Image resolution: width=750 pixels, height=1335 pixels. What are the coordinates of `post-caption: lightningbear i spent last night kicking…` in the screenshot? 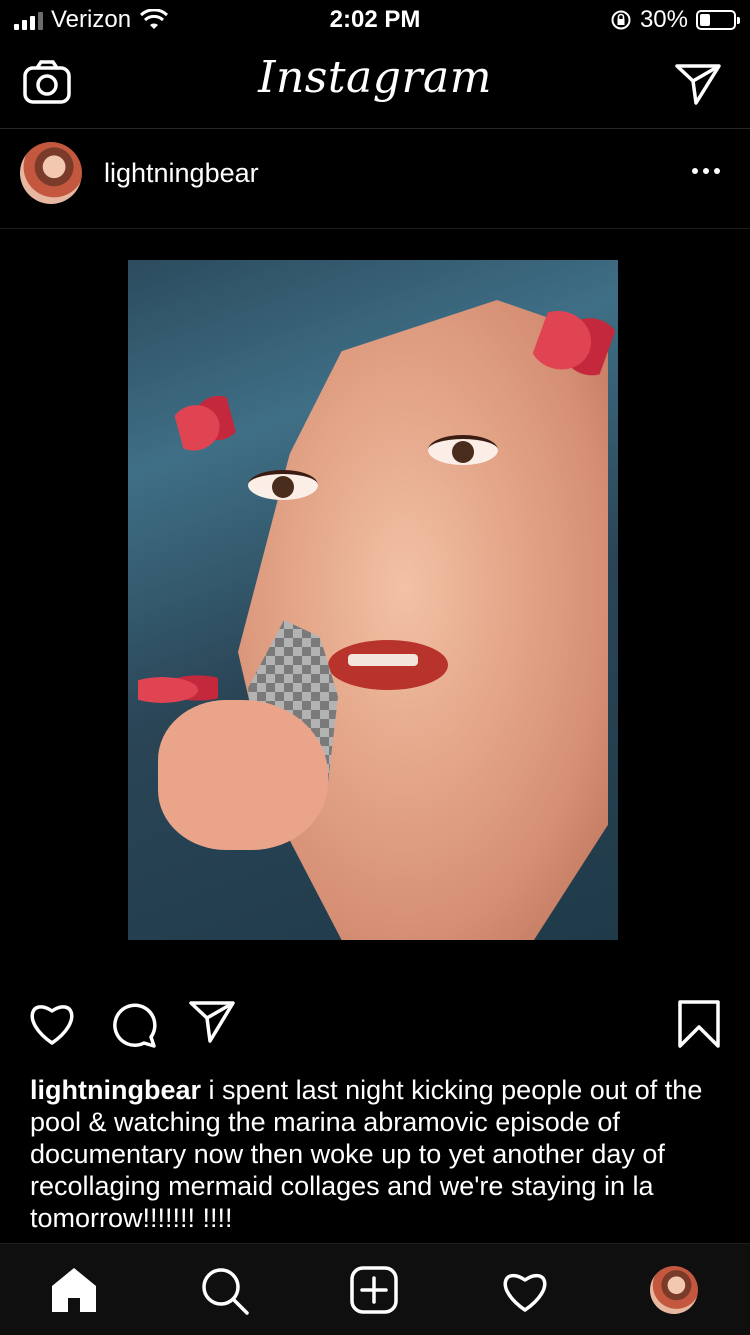 It's located at (380, 1154).